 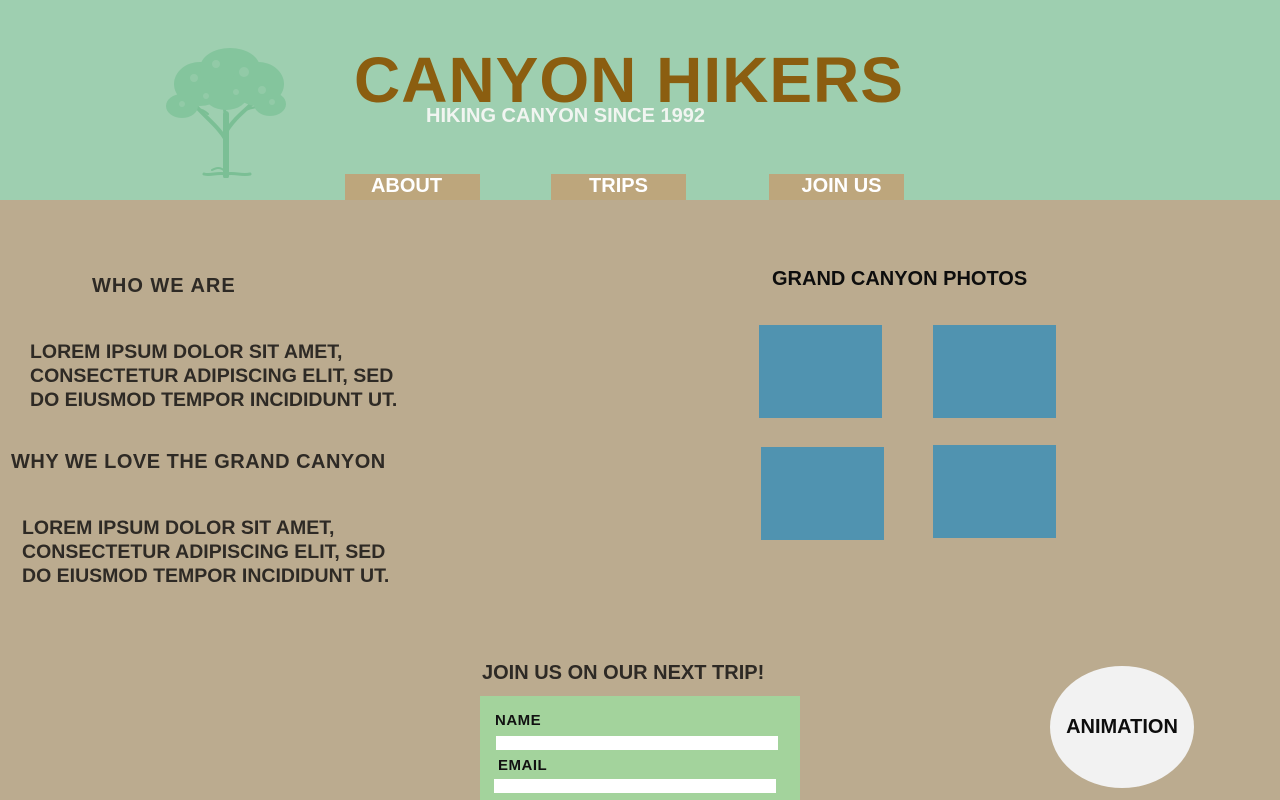 What do you see at coordinates (164, 286) in the screenshot?
I see `who-we-are-heading: WHO WE ARE` at bounding box center [164, 286].